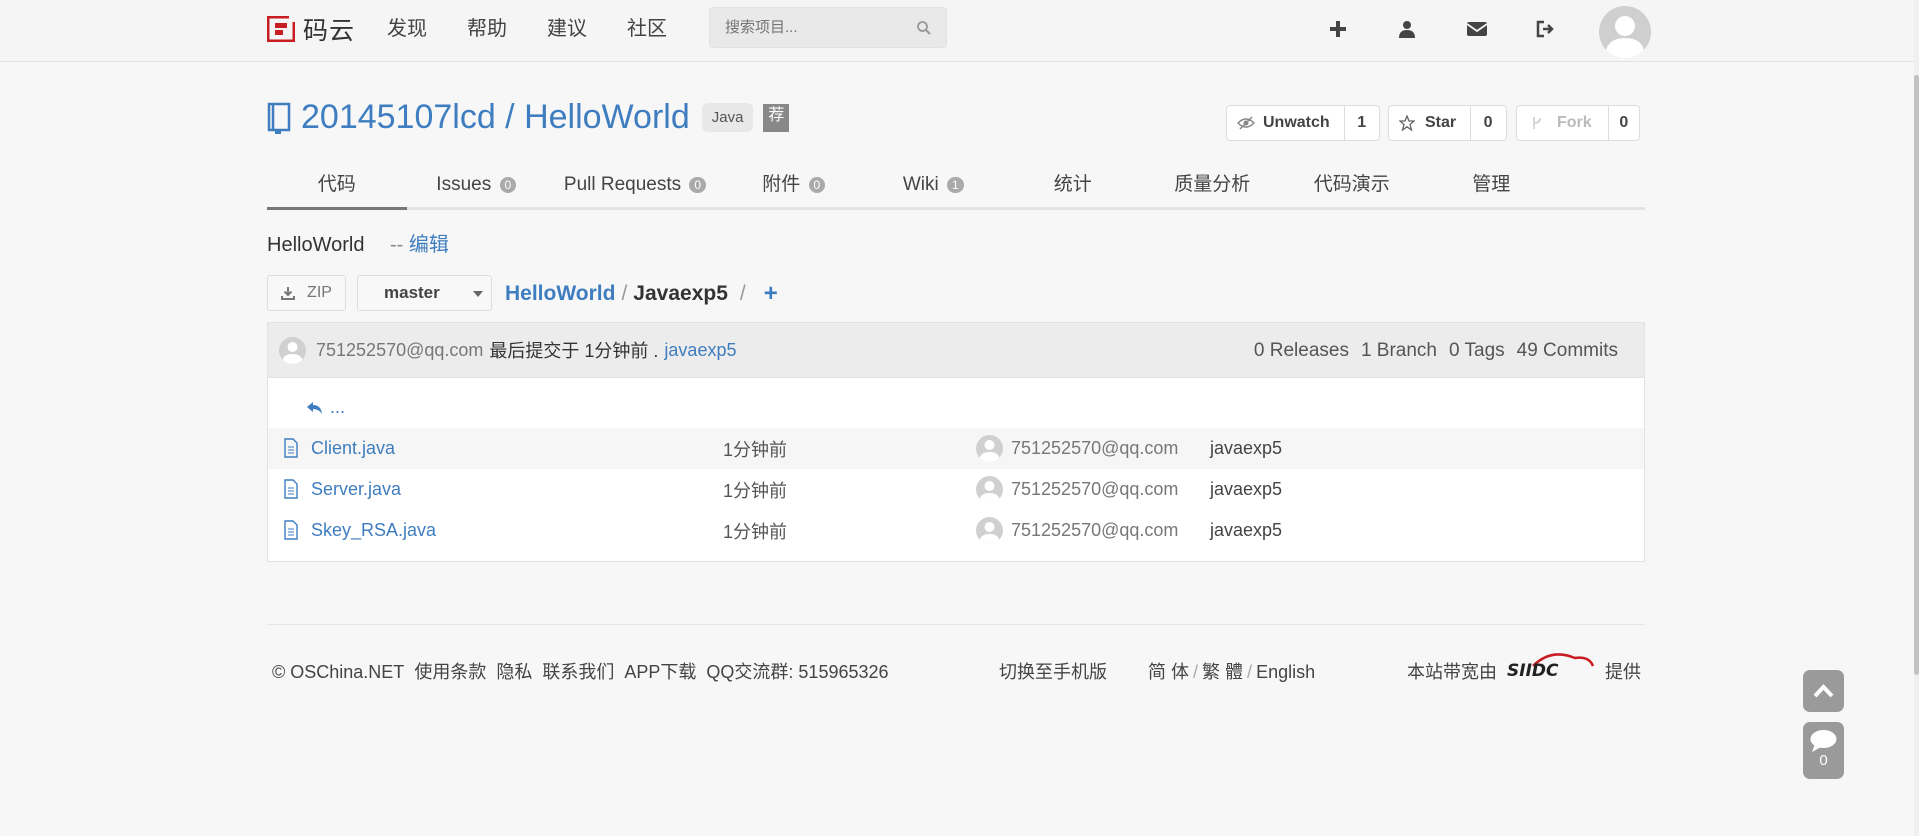  I want to click on file-name-link: Skey_RSA.java, so click(373, 530).